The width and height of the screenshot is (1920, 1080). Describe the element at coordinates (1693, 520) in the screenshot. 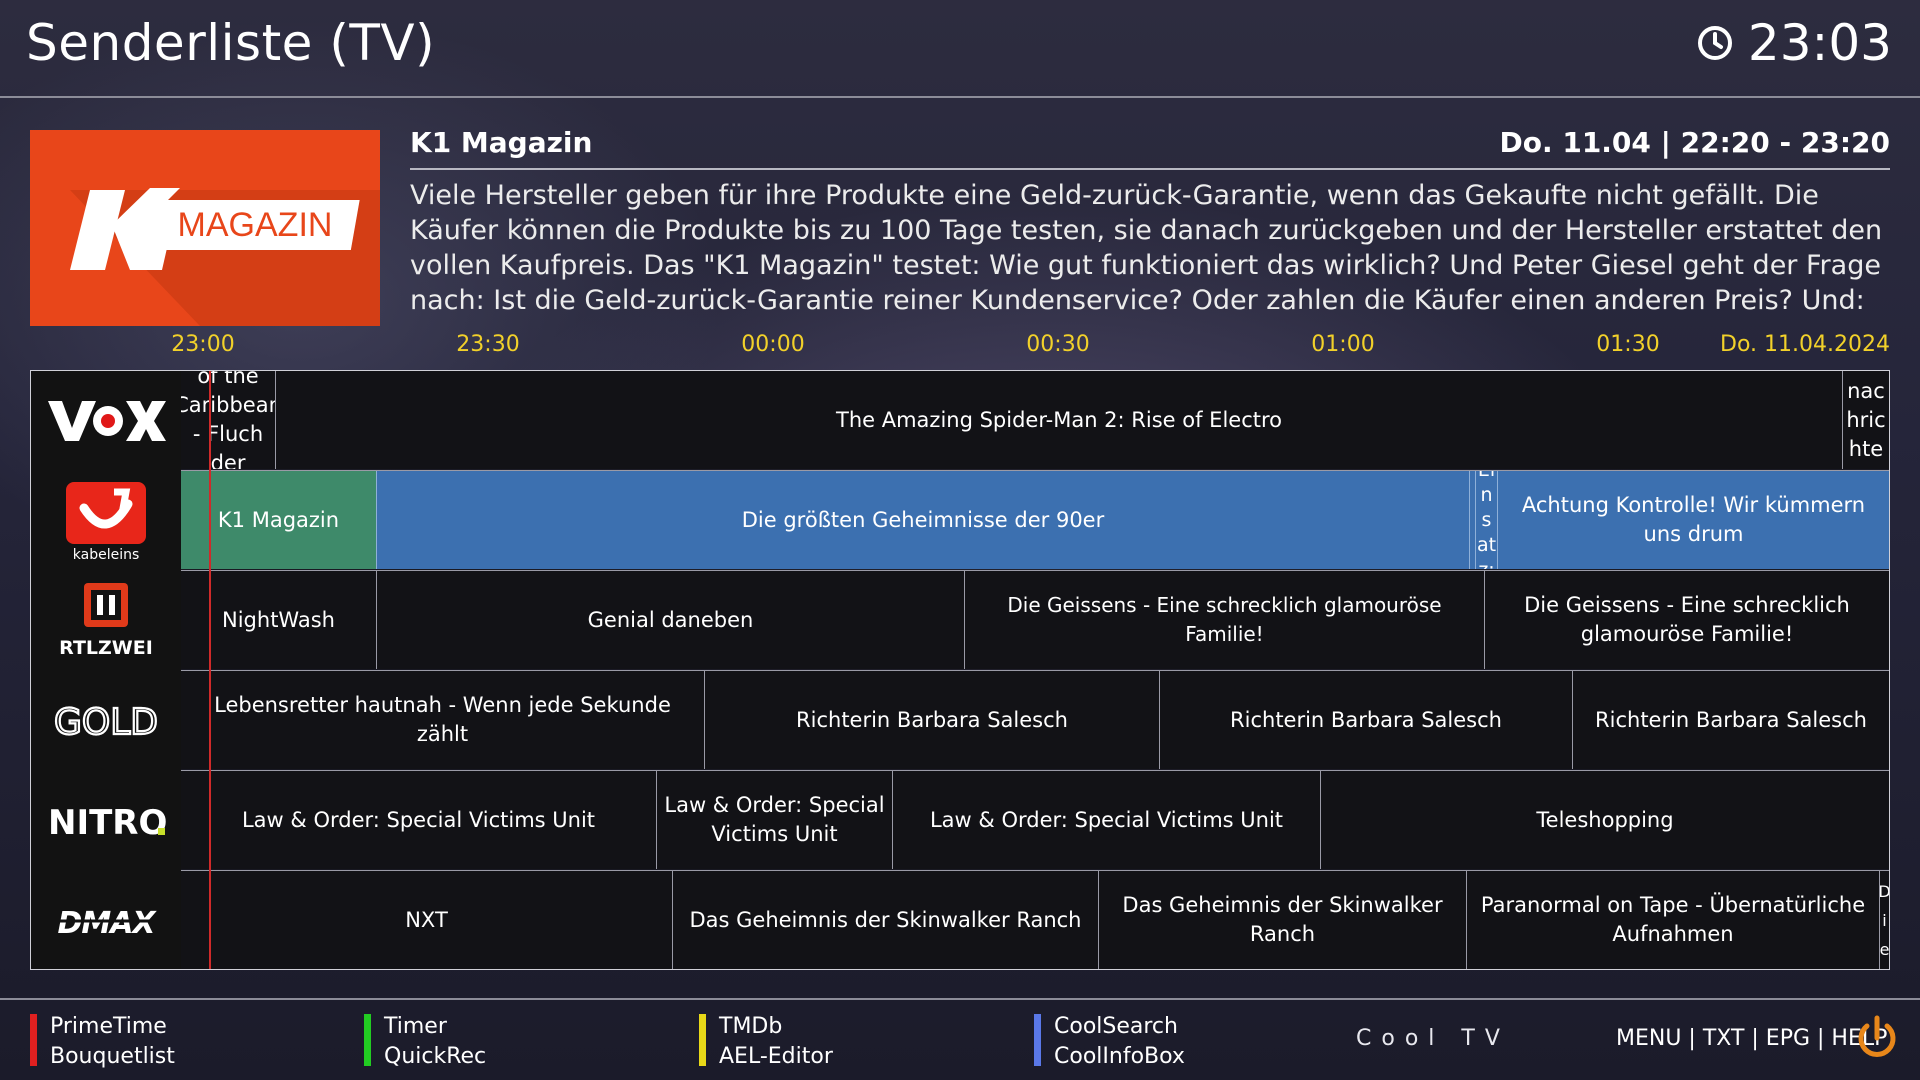

I see `program-cell: Achtung Kontrolle! Wir kümmern uns drum` at that location.